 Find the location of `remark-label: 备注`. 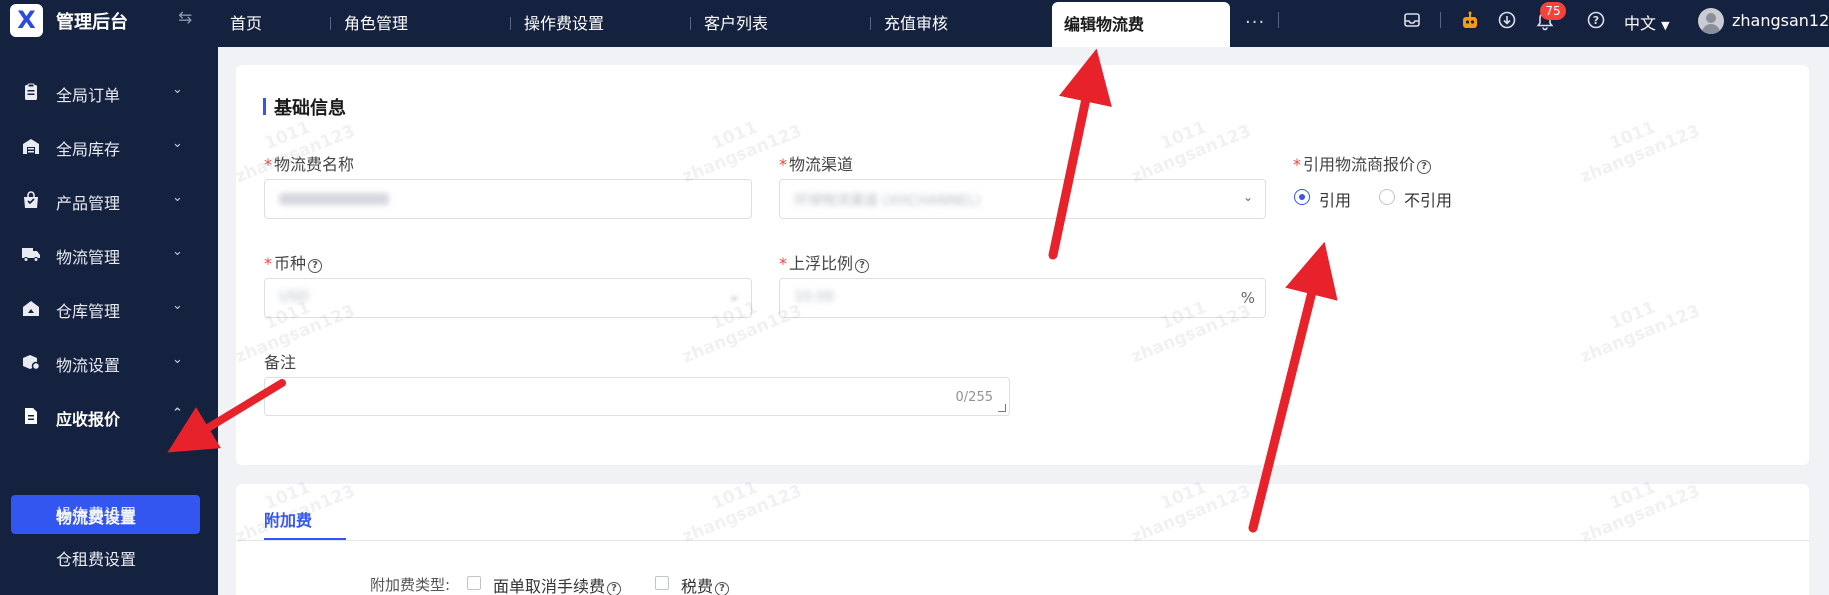

remark-label: 备注 is located at coordinates (280, 362).